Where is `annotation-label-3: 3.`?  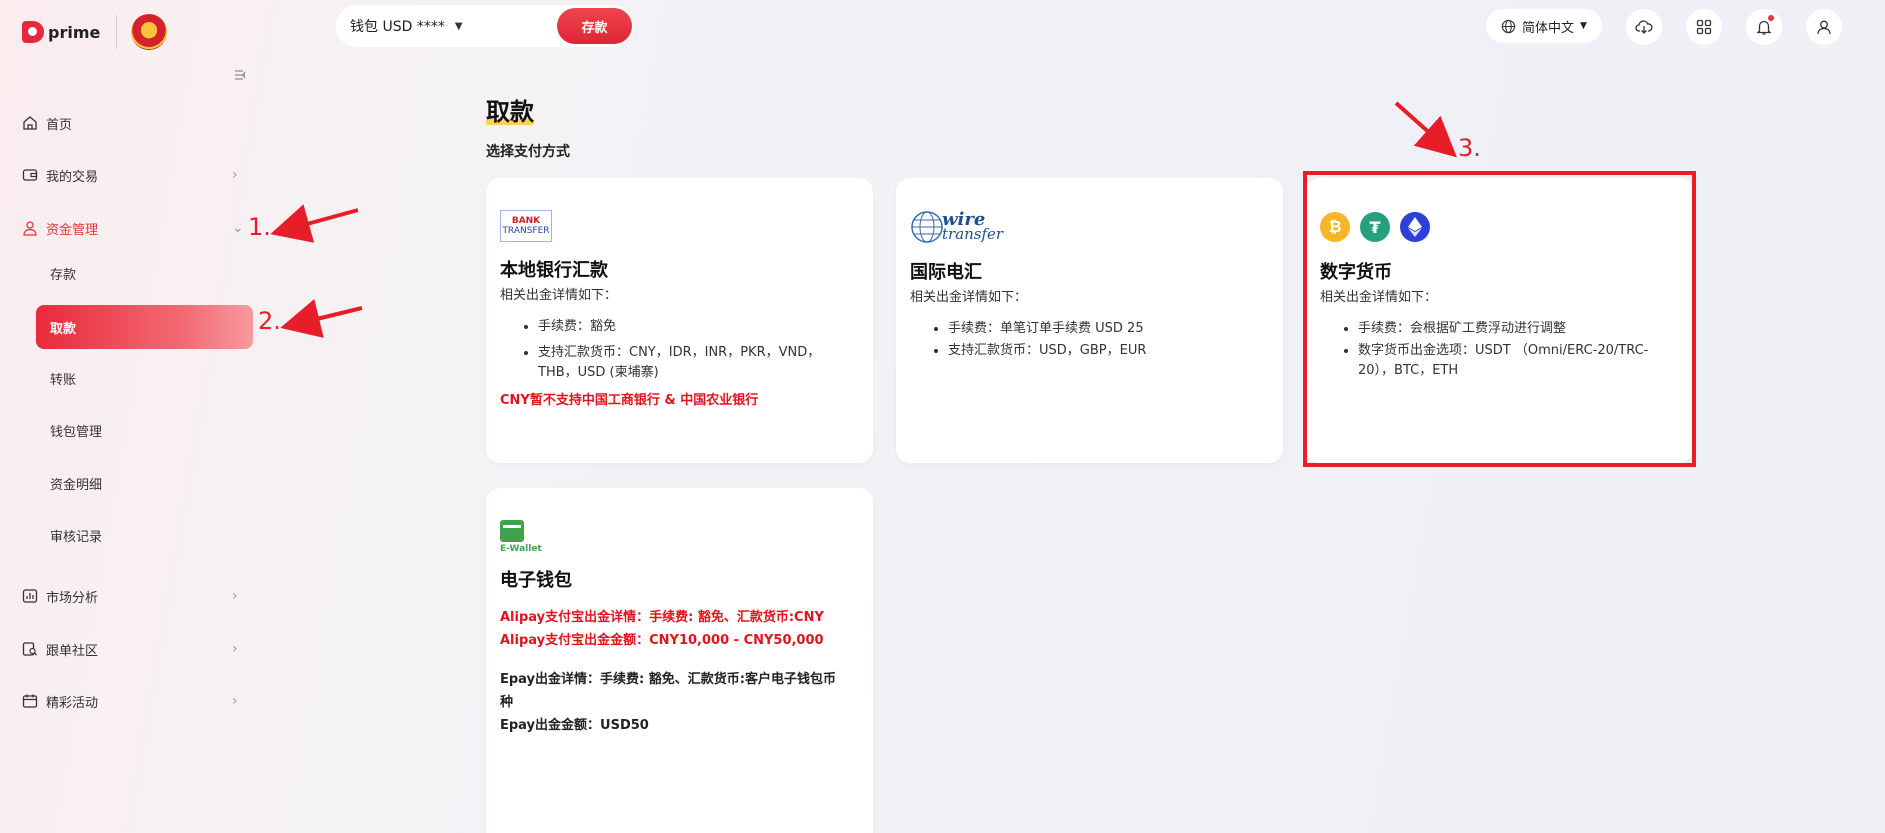 annotation-label-3: 3. is located at coordinates (1469, 148).